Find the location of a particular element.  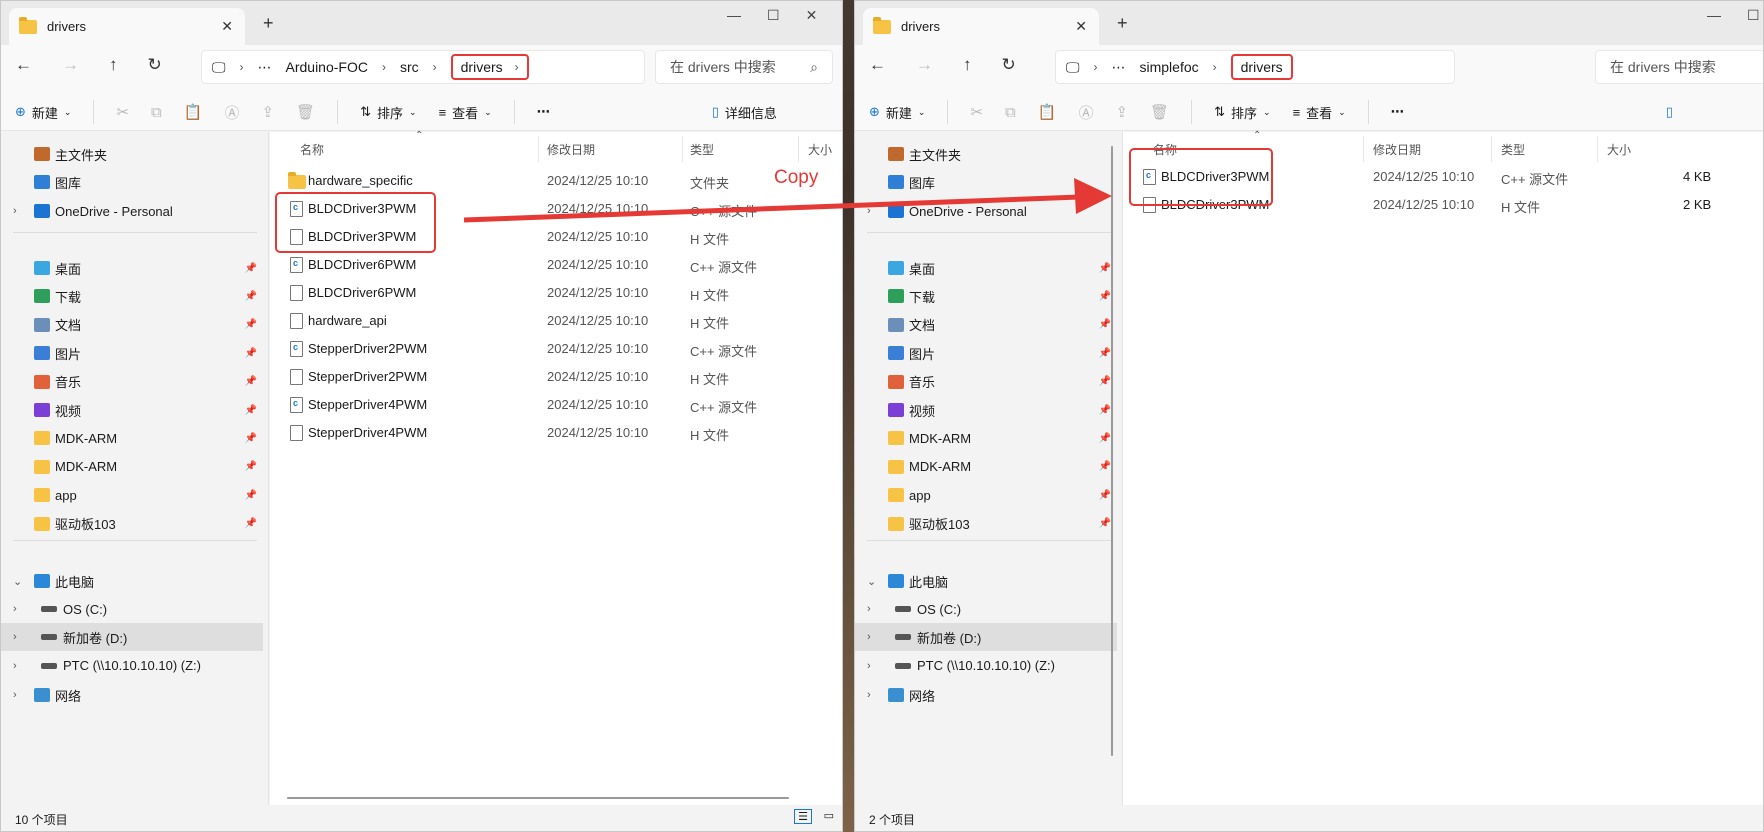

breadcrumb: 🖵 › ⋯ simplefoc › drivers is located at coordinates (1255, 67).